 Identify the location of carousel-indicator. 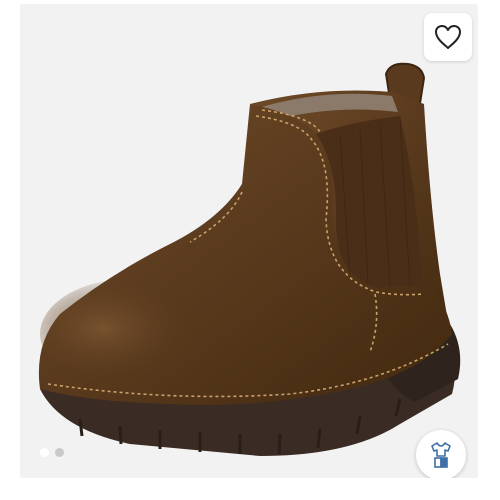
(52, 452).